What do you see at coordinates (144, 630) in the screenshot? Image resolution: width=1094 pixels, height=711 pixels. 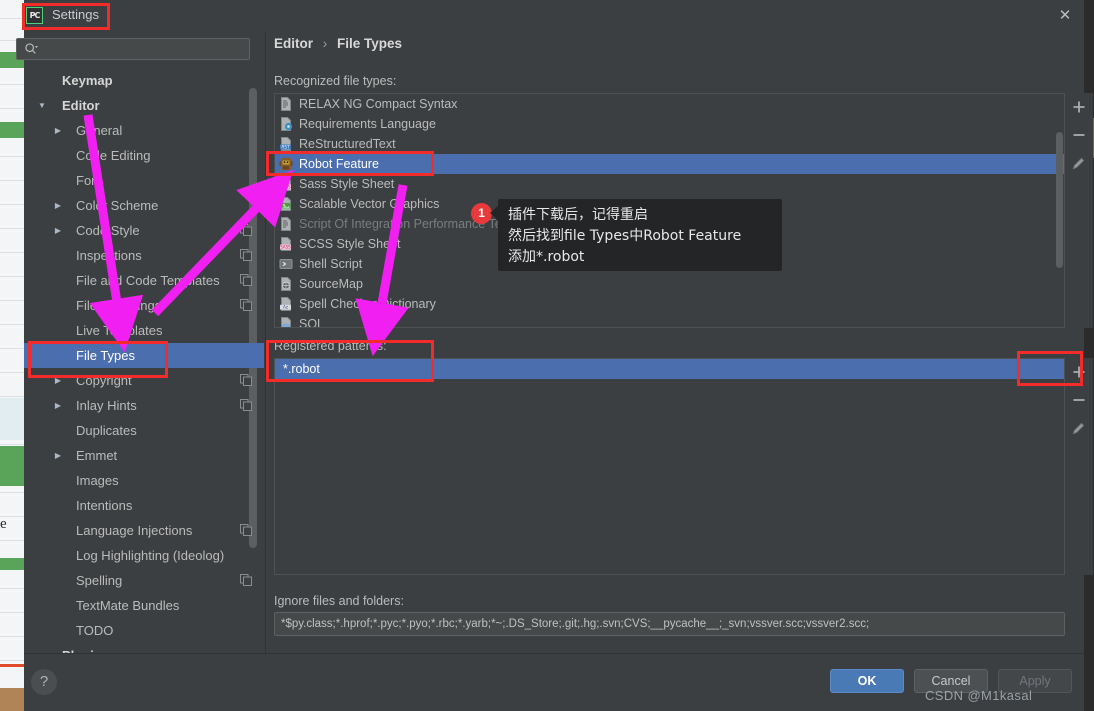 I see `sidebar-item-todo: TODO` at bounding box center [144, 630].